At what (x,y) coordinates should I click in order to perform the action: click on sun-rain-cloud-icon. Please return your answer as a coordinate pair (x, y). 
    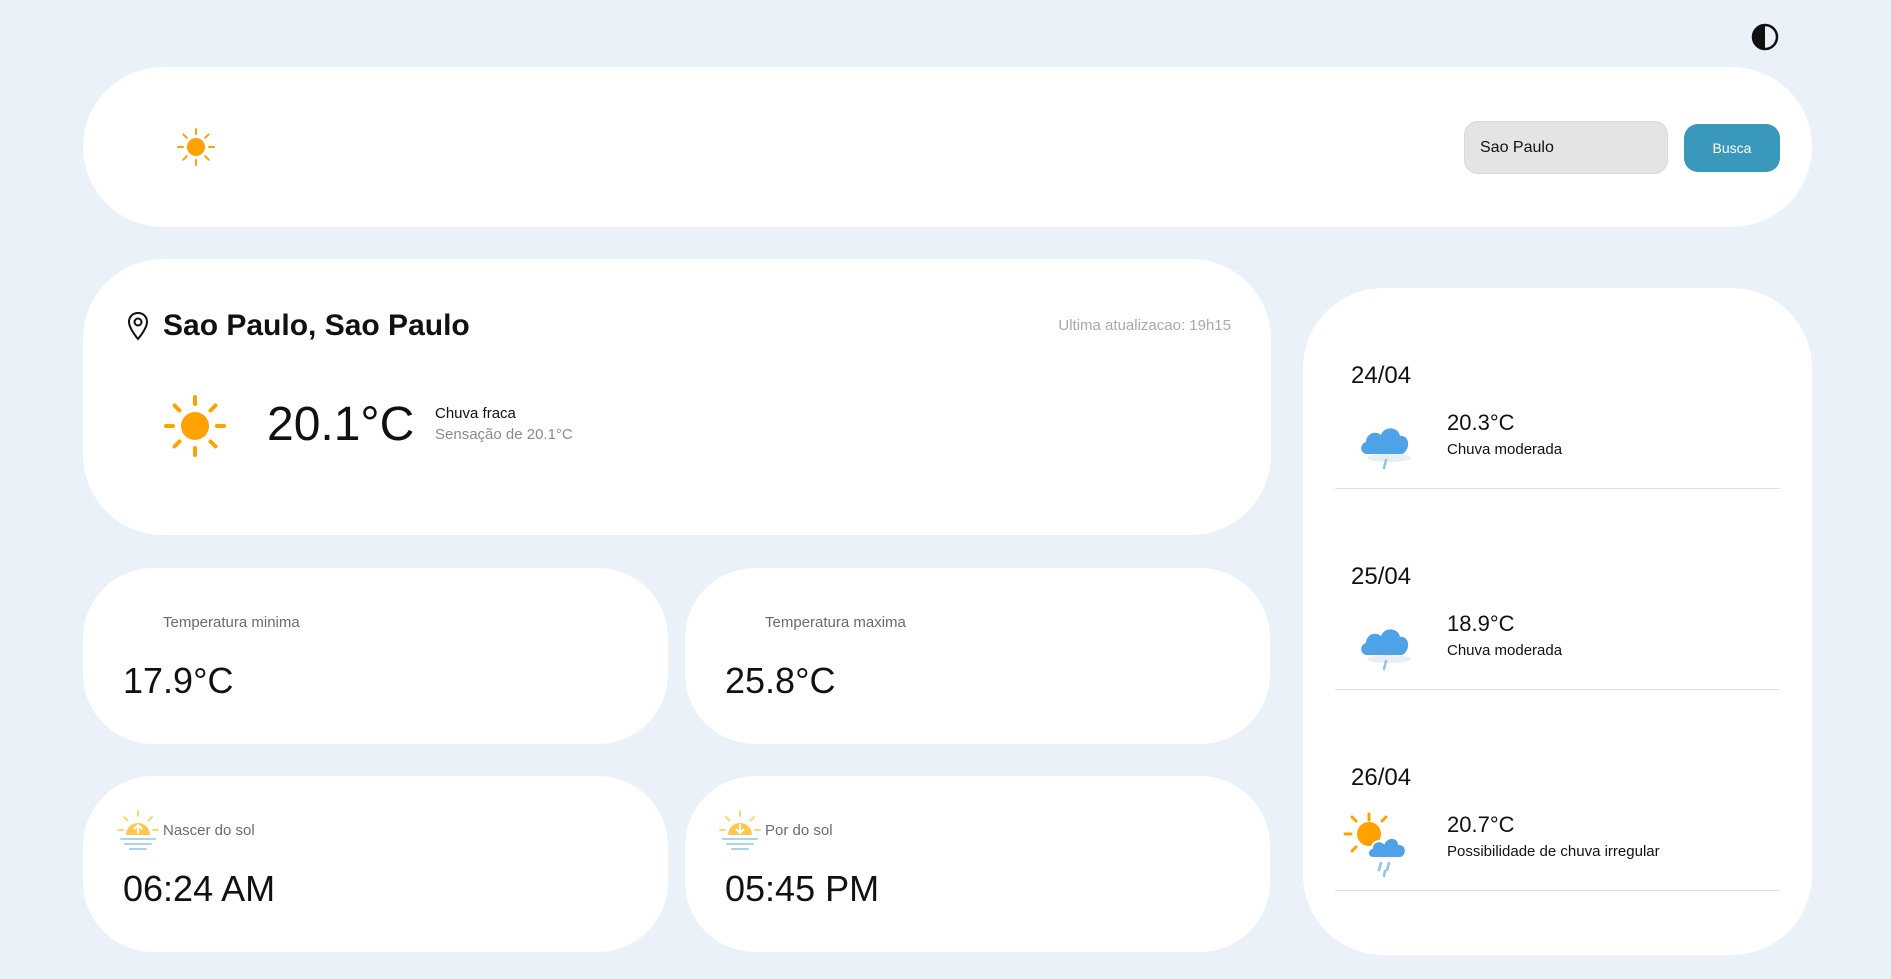
    Looking at the image, I should click on (1375, 845).